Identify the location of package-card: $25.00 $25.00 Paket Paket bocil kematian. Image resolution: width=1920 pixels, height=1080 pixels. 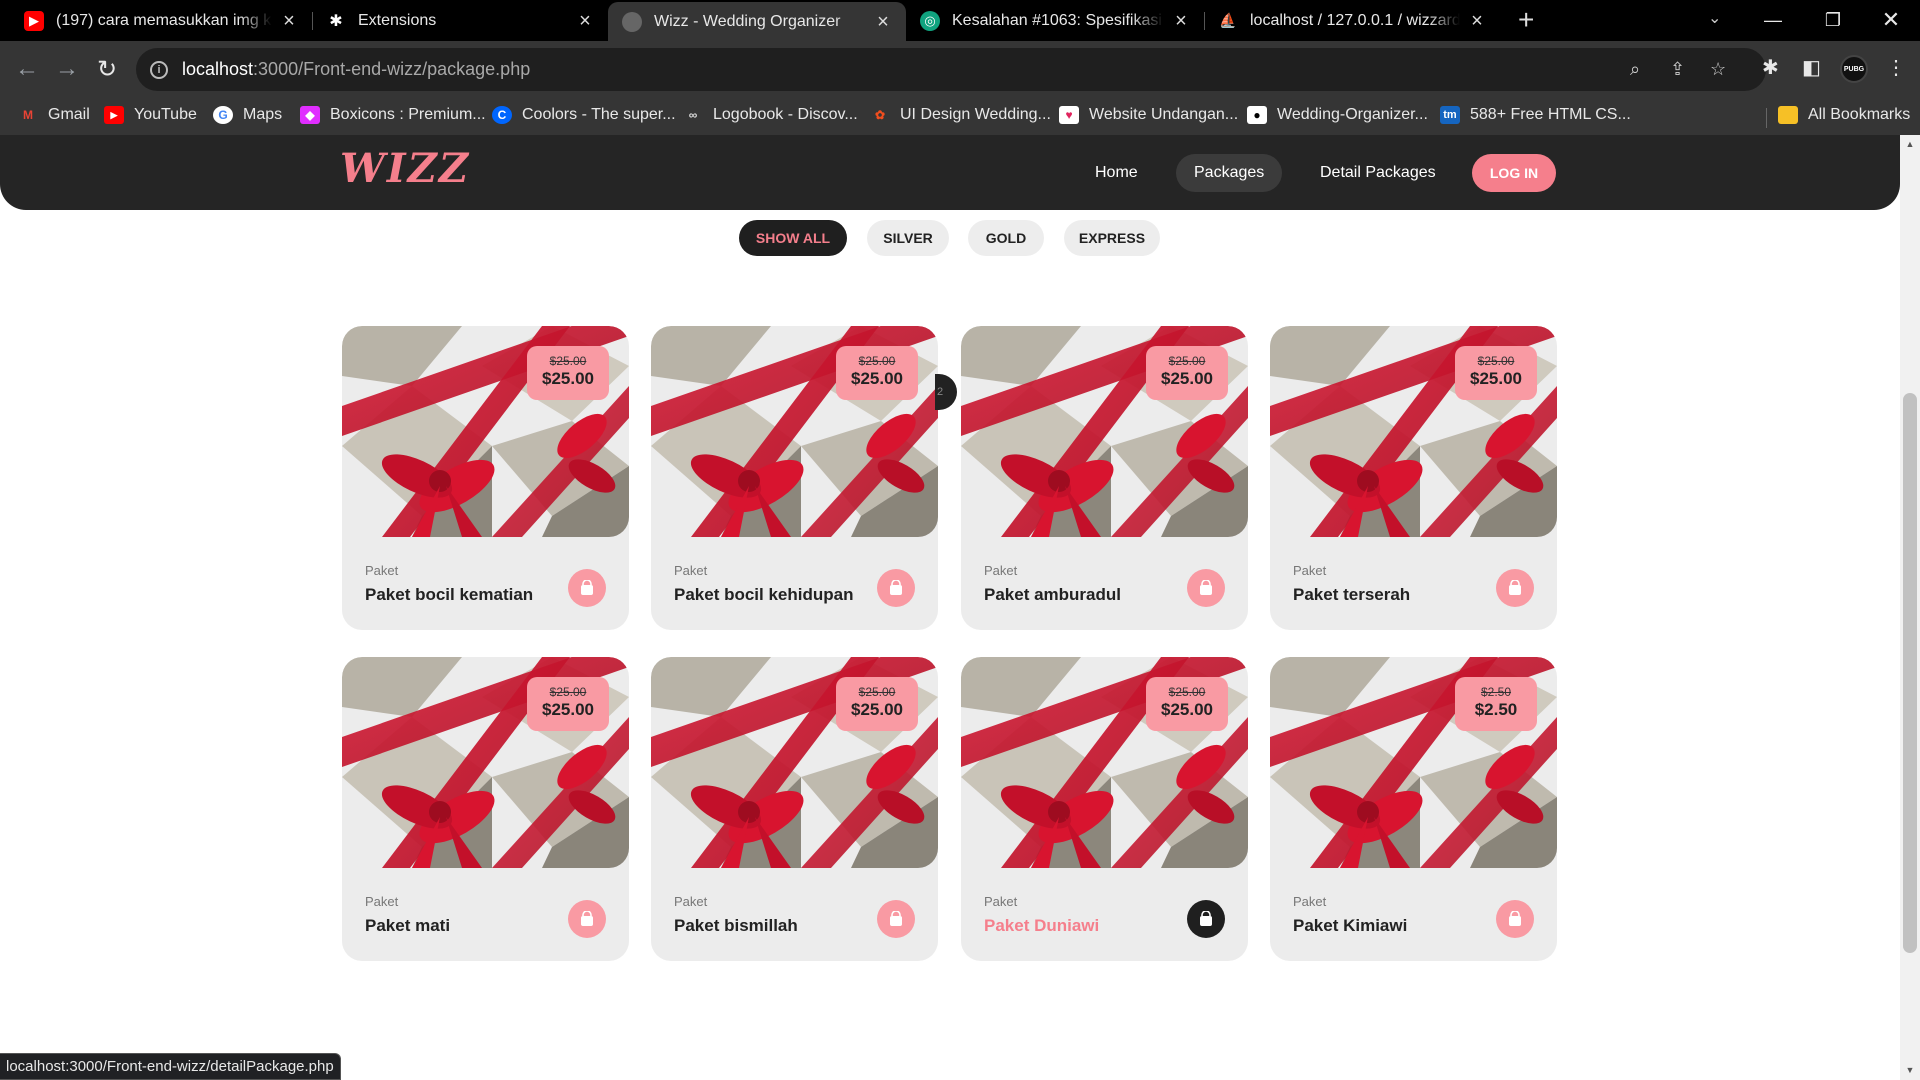
(485, 478).